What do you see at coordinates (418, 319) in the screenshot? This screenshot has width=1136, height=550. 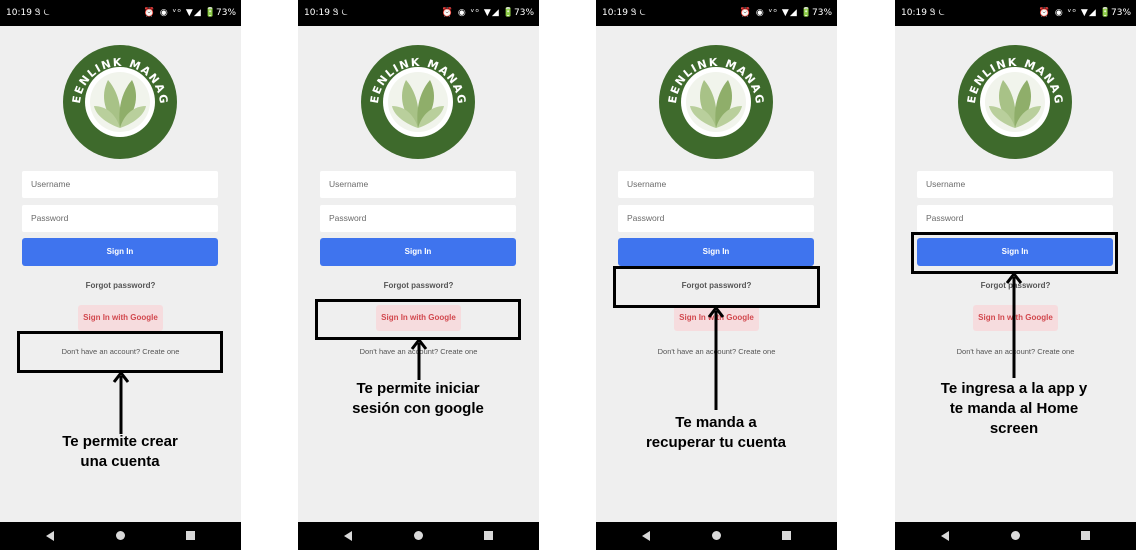 I see `highlight-google-sign-in` at bounding box center [418, 319].